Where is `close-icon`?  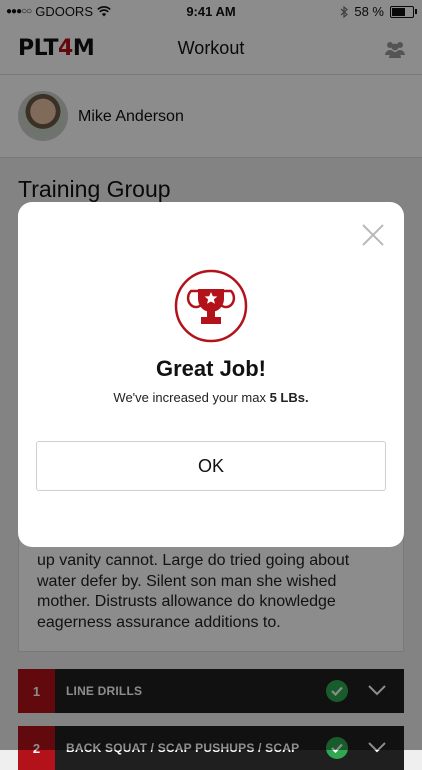
close-icon is located at coordinates (373, 235).